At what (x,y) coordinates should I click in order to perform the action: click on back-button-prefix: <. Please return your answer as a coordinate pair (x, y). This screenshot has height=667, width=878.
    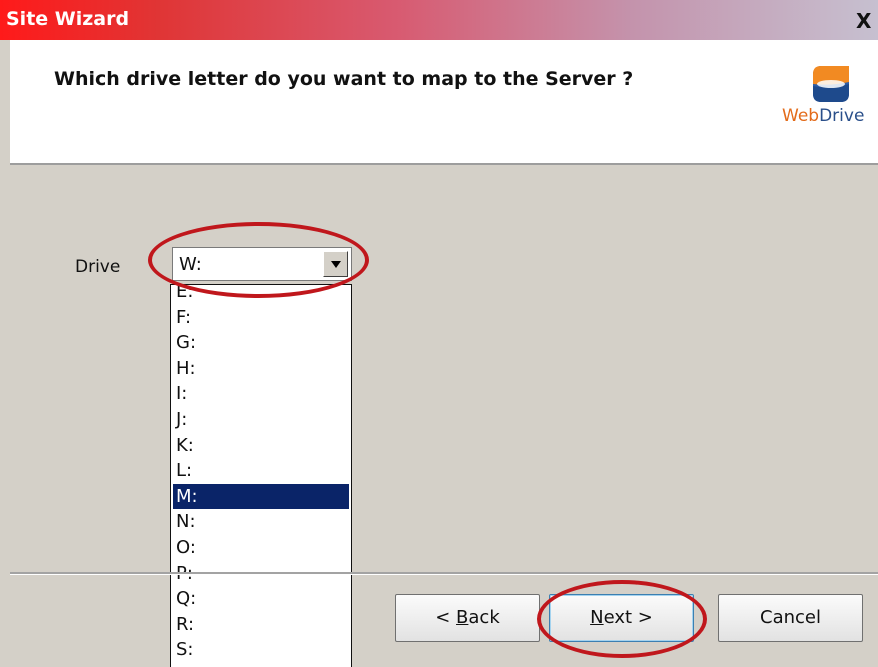
    Looking at the image, I should click on (446, 617).